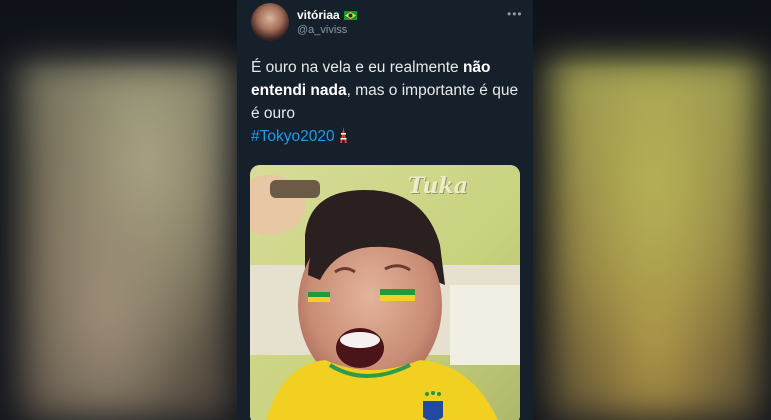 Image resolution: width=771 pixels, height=420 pixels. What do you see at coordinates (357, 67) in the screenshot?
I see `tweet-text-part1: É ouro na vela e eu realmente` at bounding box center [357, 67].